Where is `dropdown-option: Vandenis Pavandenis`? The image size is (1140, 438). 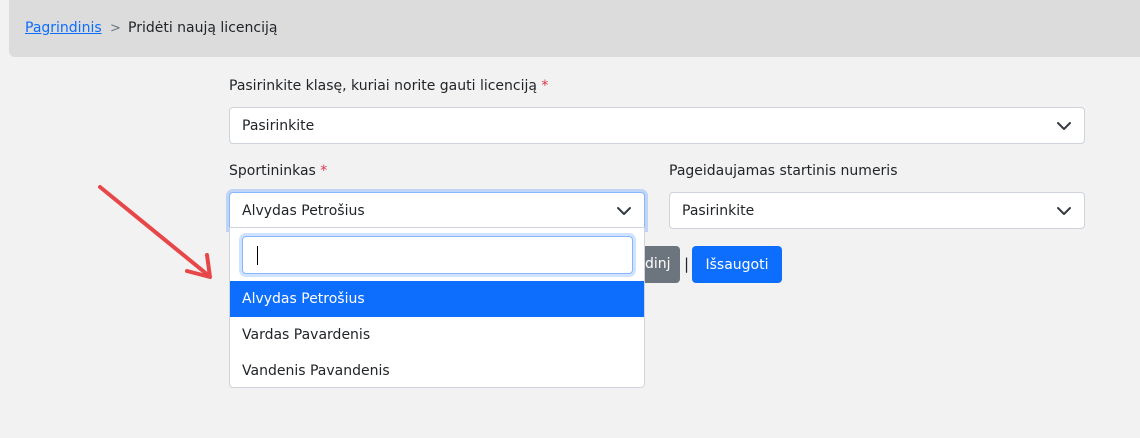 dropdown-option: Vandenis Pavandenis is located at coordinates (437, 371).